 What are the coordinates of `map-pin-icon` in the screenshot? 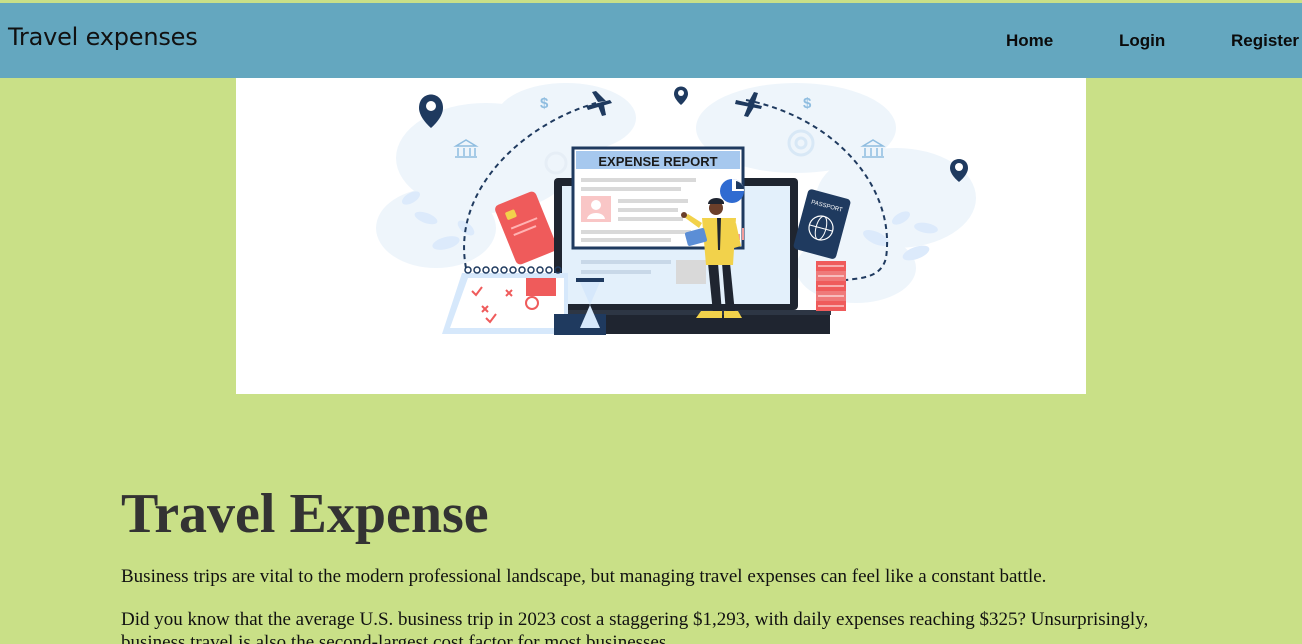 It's located at (681, 95).